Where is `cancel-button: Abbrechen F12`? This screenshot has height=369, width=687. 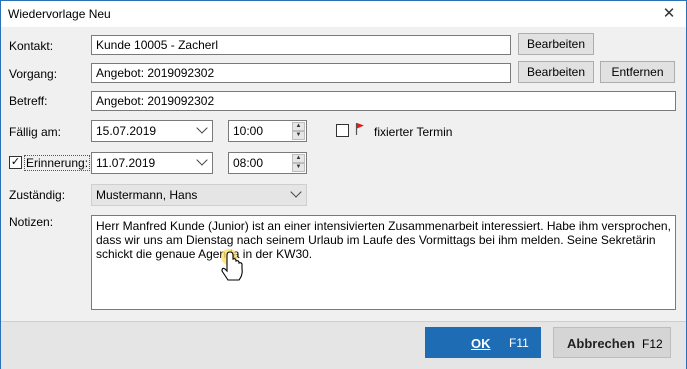 cancel-button: Abbrechen F12 is located at coordinates (612, 342).